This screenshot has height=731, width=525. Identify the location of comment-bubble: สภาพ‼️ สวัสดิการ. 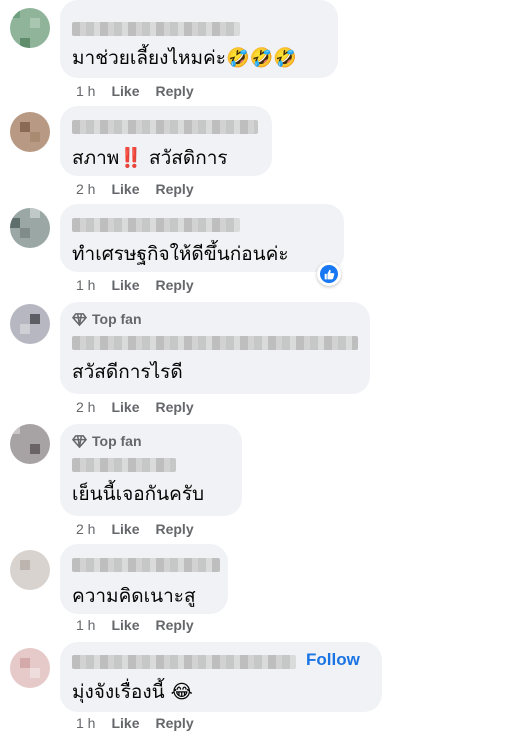
(166, 141).